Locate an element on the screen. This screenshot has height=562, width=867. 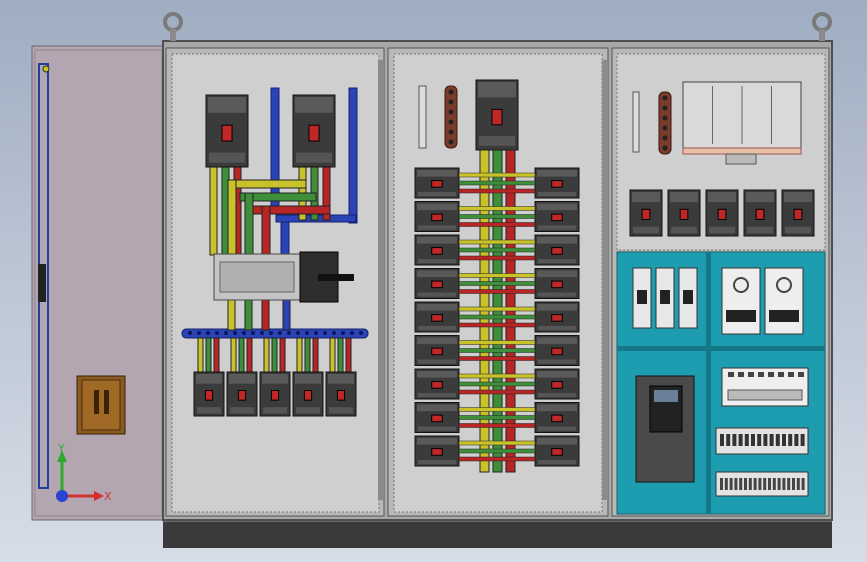
terminal-strip is located at coordinates (422, 117).